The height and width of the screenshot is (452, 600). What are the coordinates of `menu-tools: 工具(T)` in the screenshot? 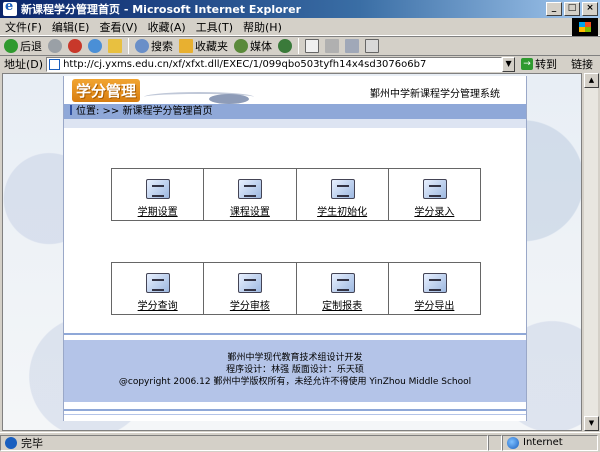 It's located at (214, 27).